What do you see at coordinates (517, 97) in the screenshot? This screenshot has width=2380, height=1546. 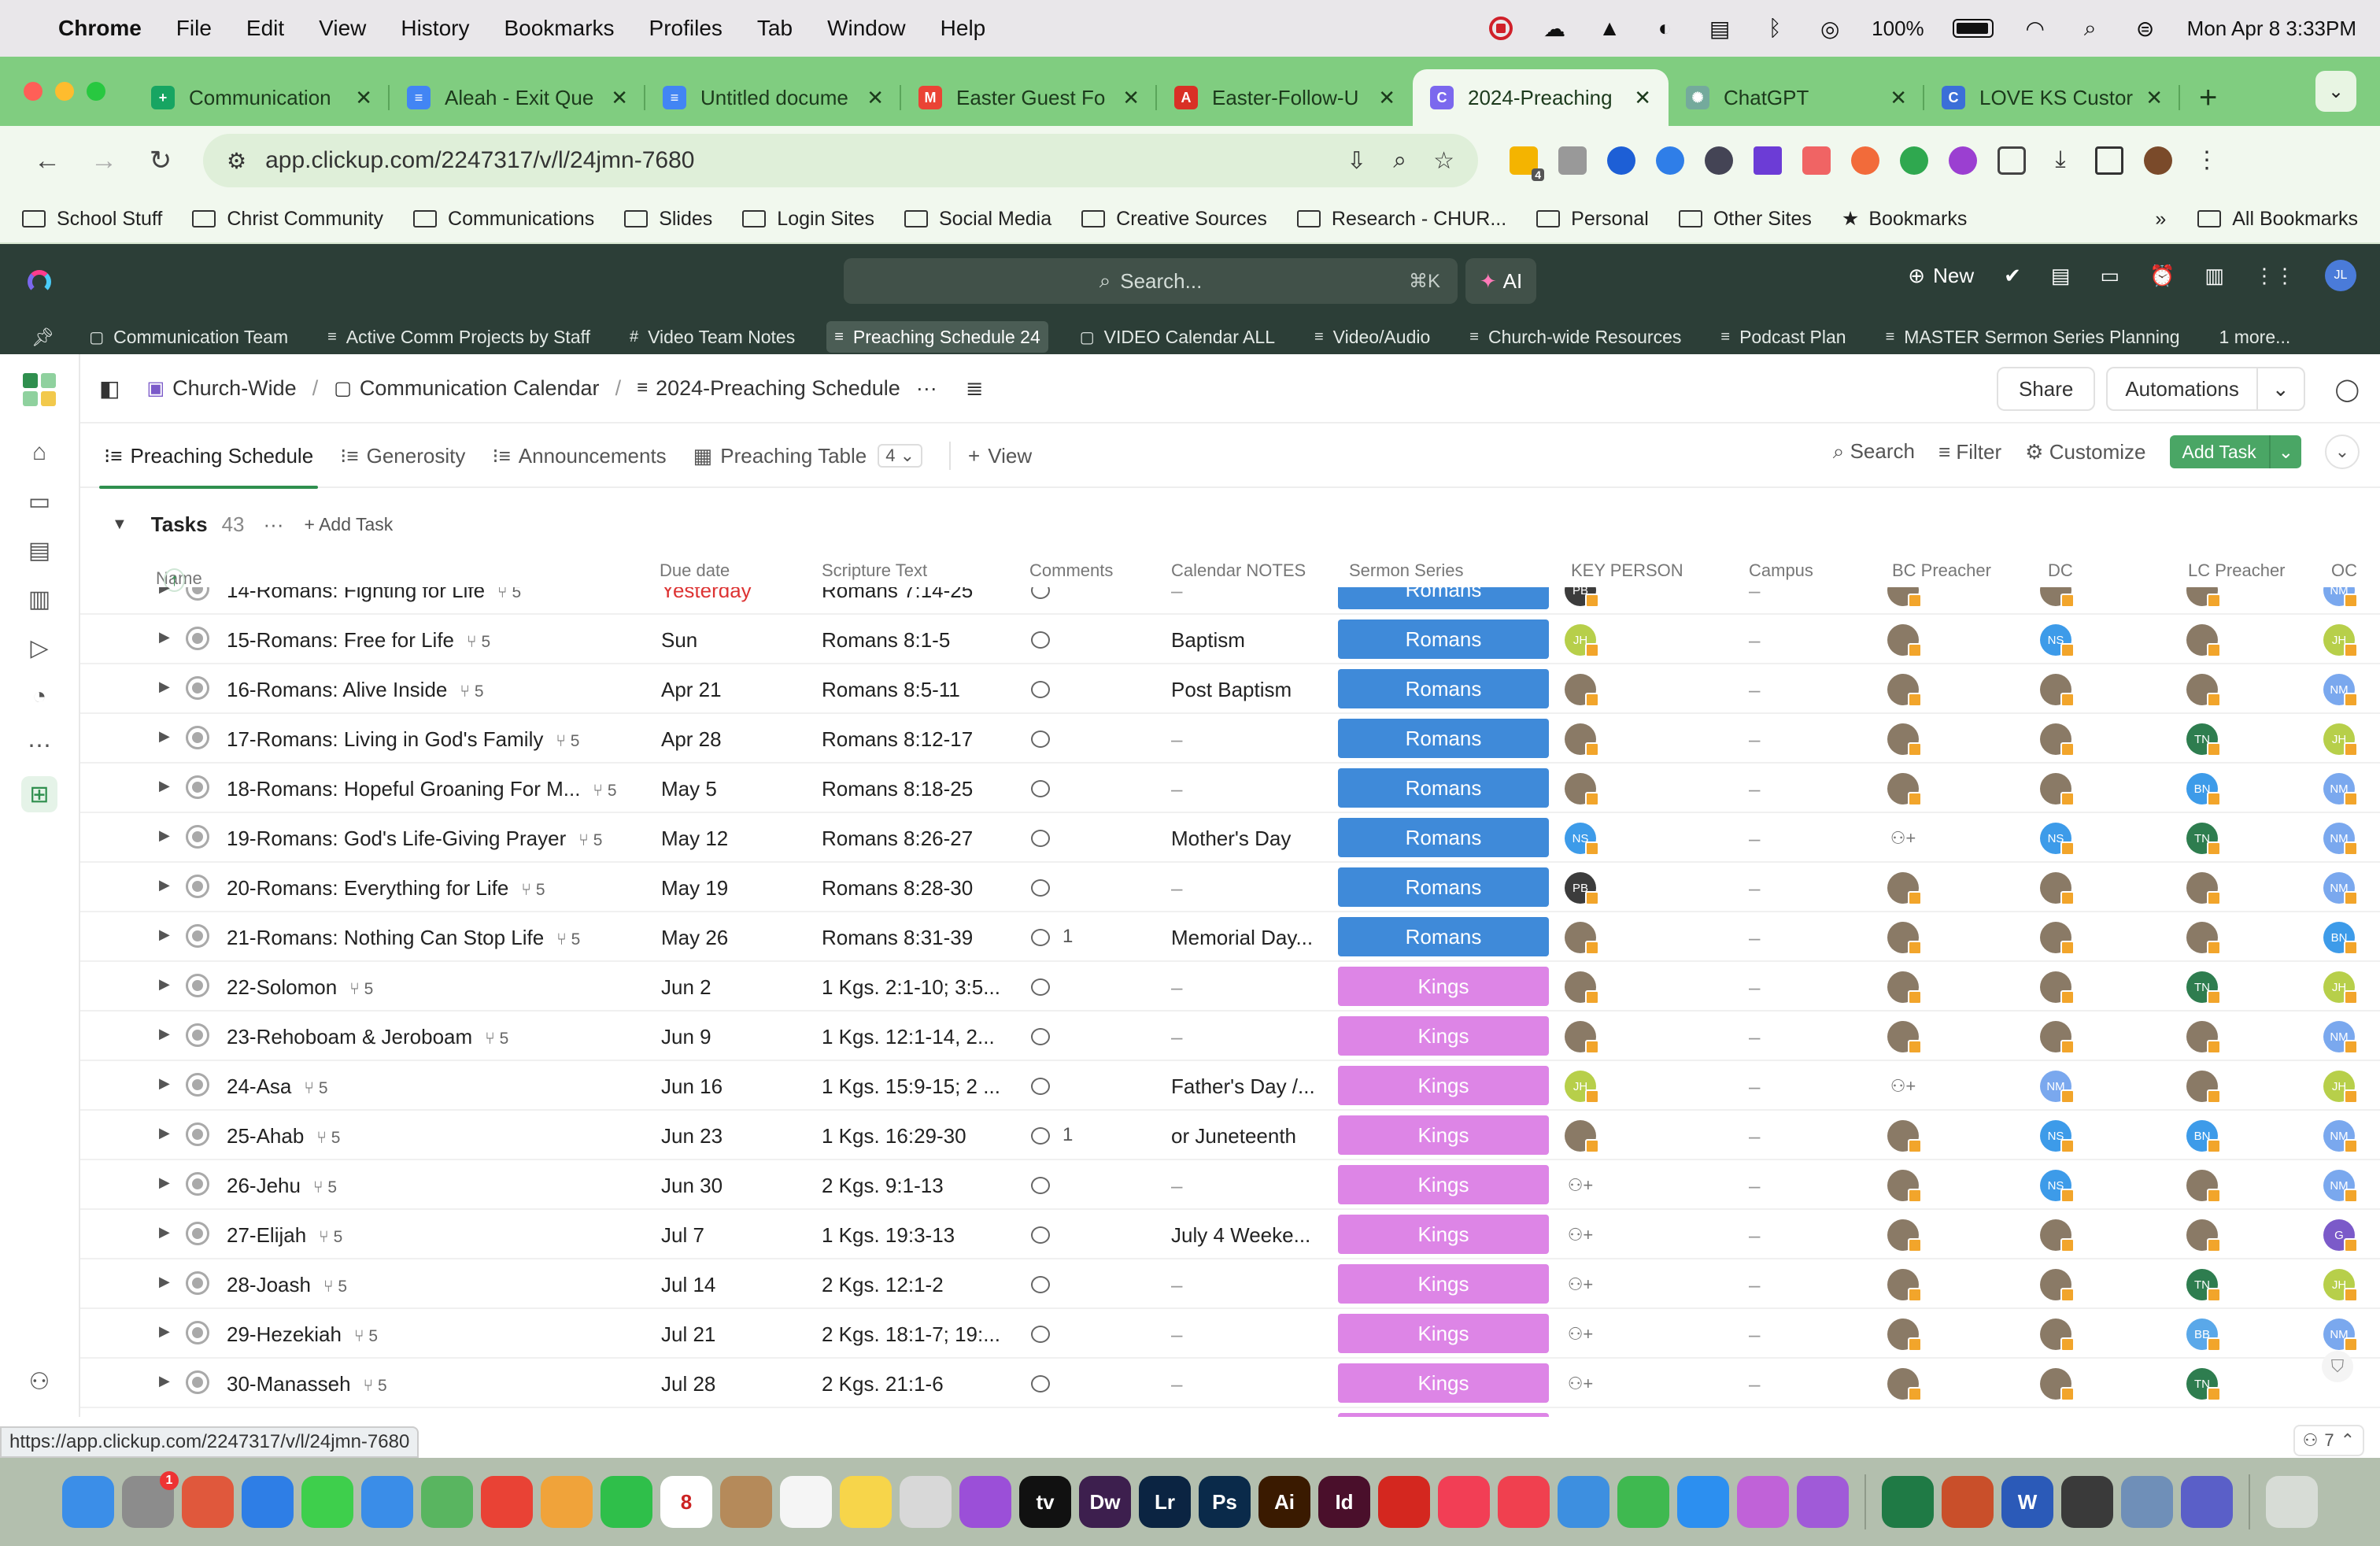 I see `browser-tab: ≡ Aleah - Exit Que ✕` at bounding box center [517, 97].